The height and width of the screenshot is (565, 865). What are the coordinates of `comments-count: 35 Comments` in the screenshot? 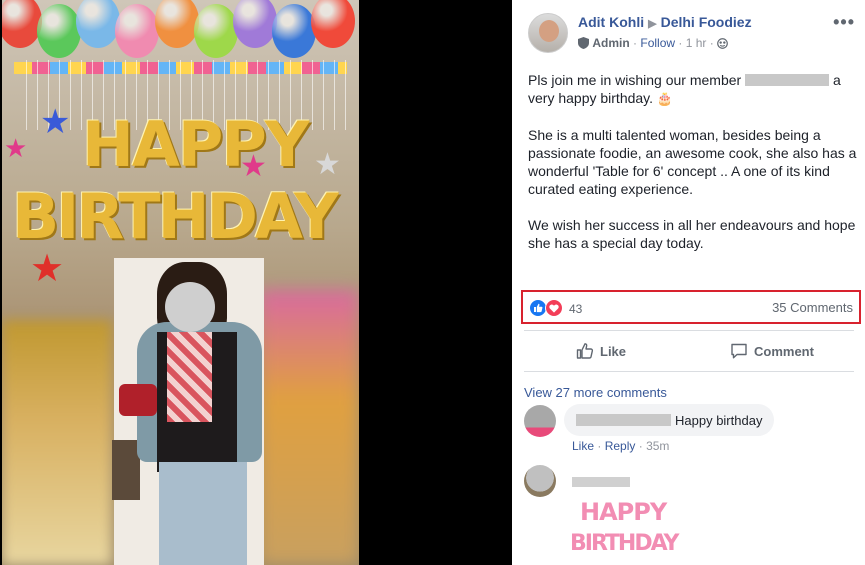 It's located at (812, 307).